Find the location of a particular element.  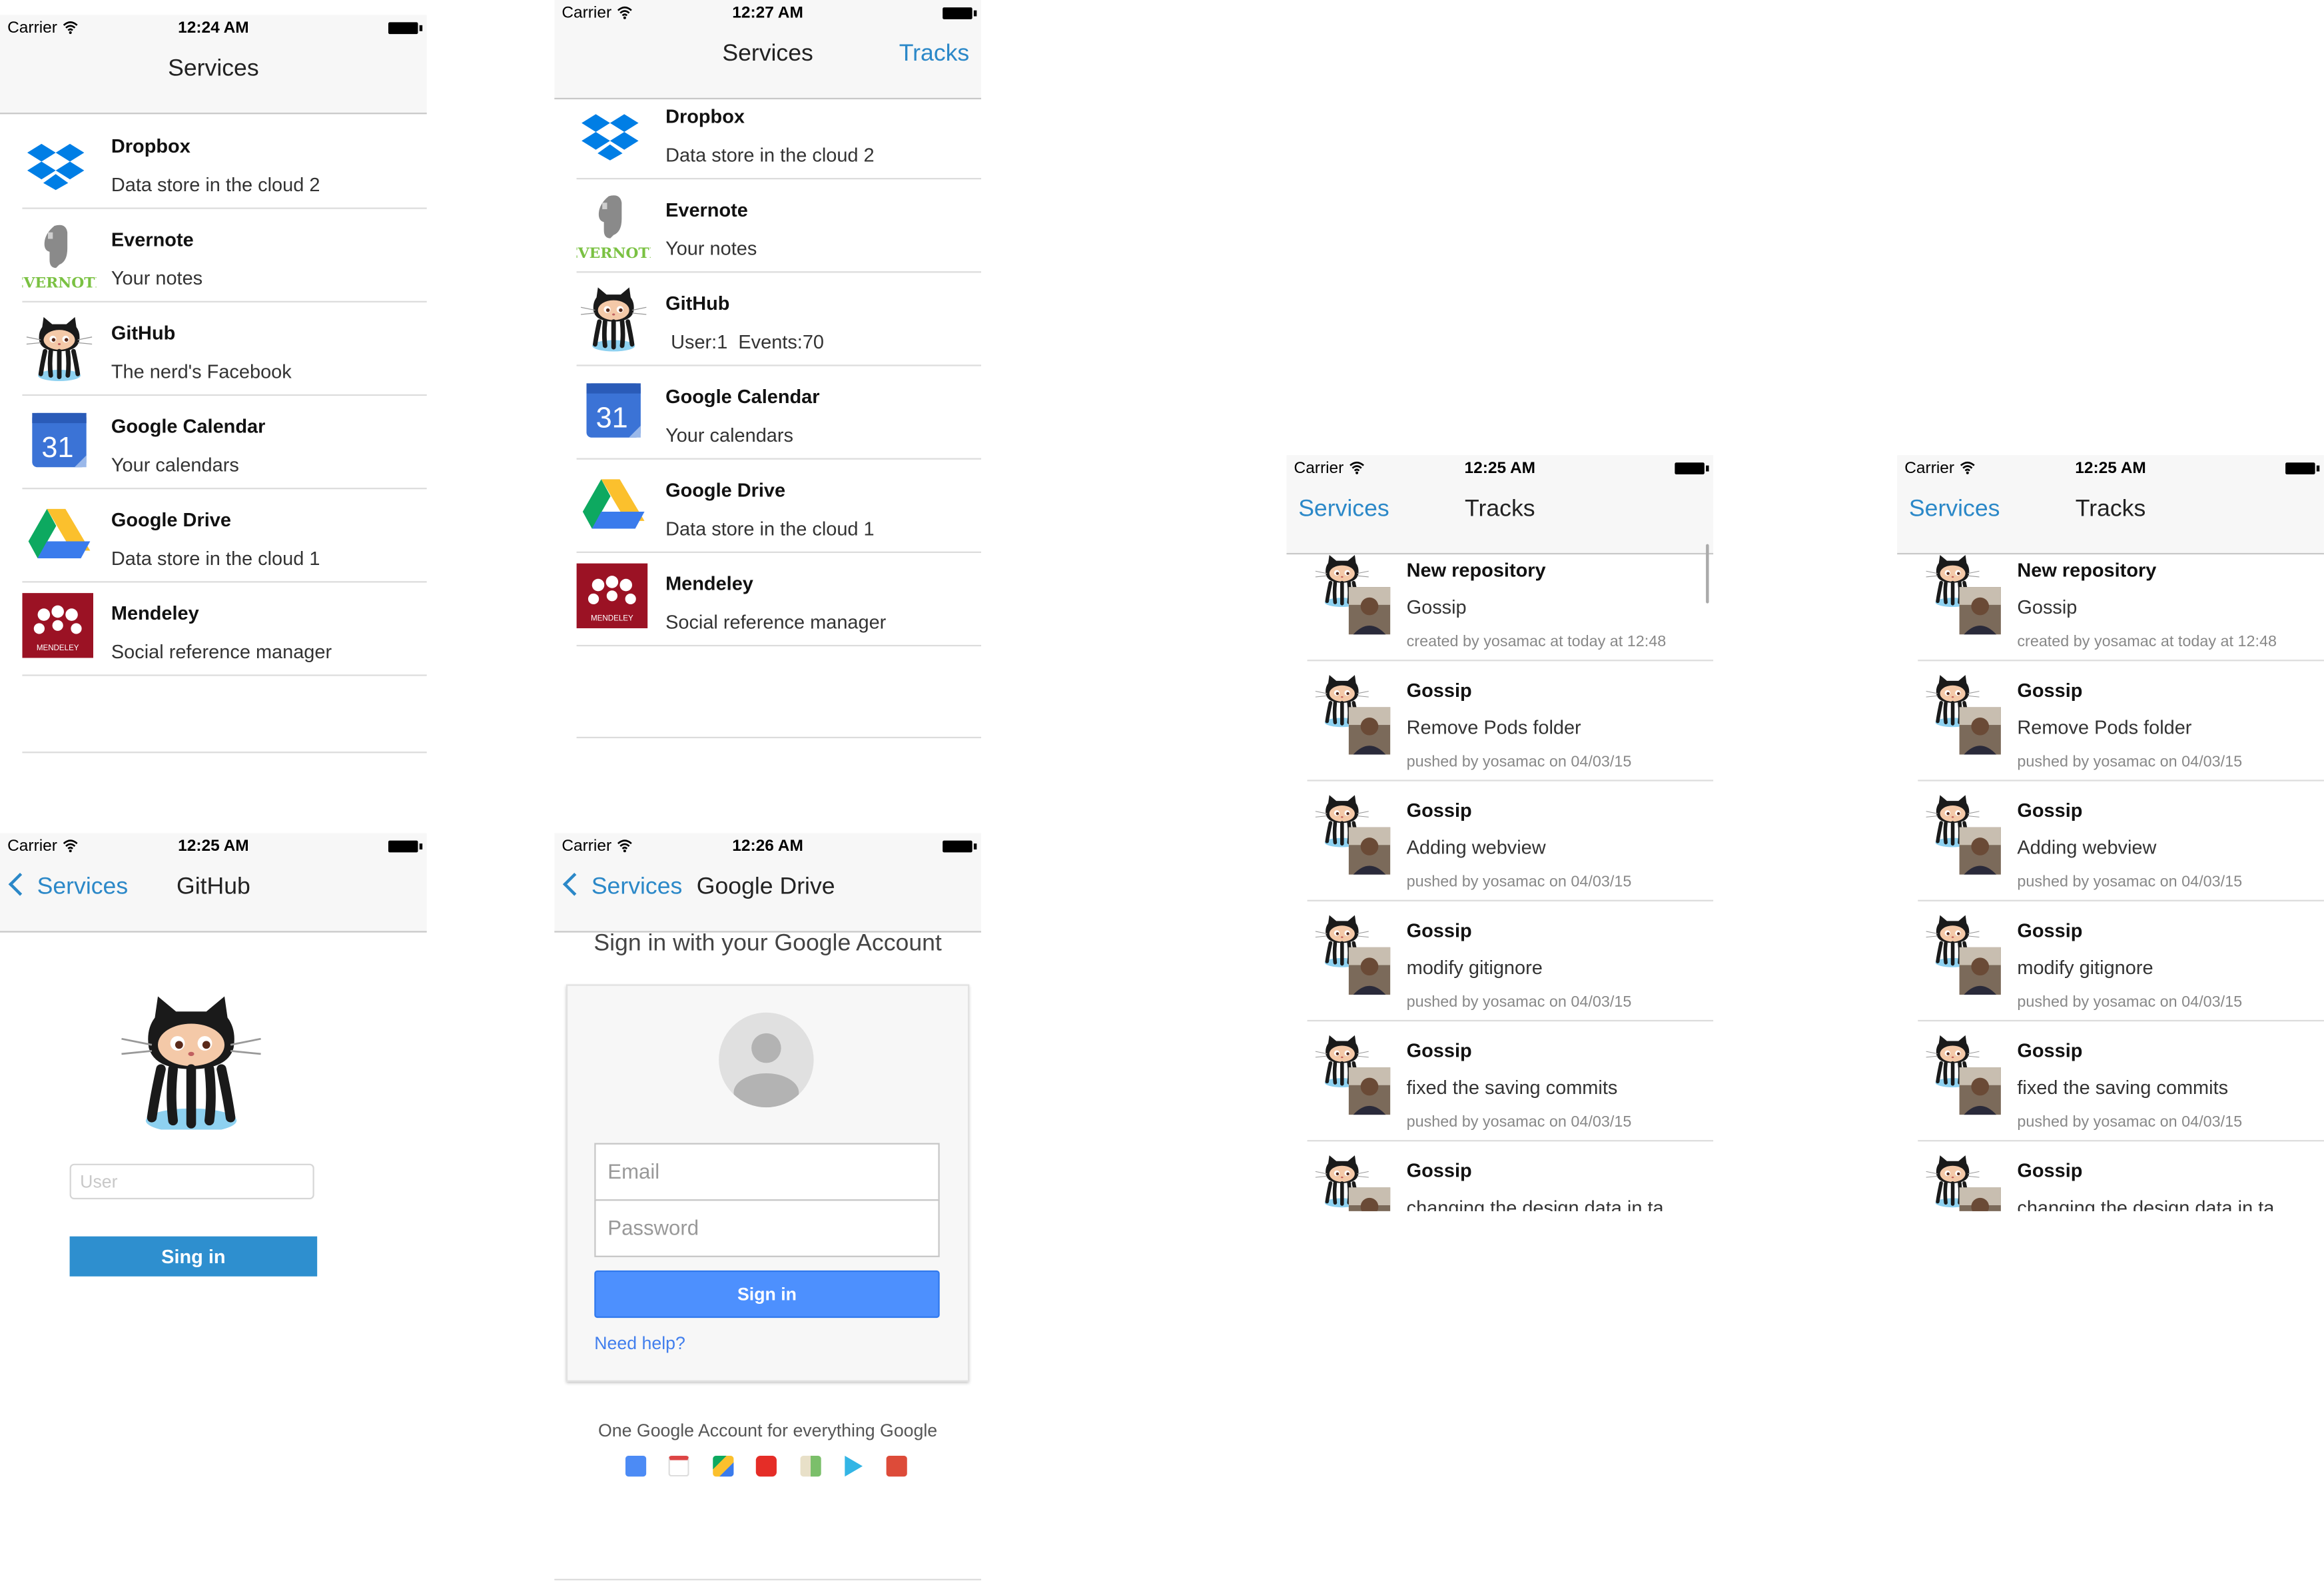

google-calendar-icon is located at coordinates (59, 440).